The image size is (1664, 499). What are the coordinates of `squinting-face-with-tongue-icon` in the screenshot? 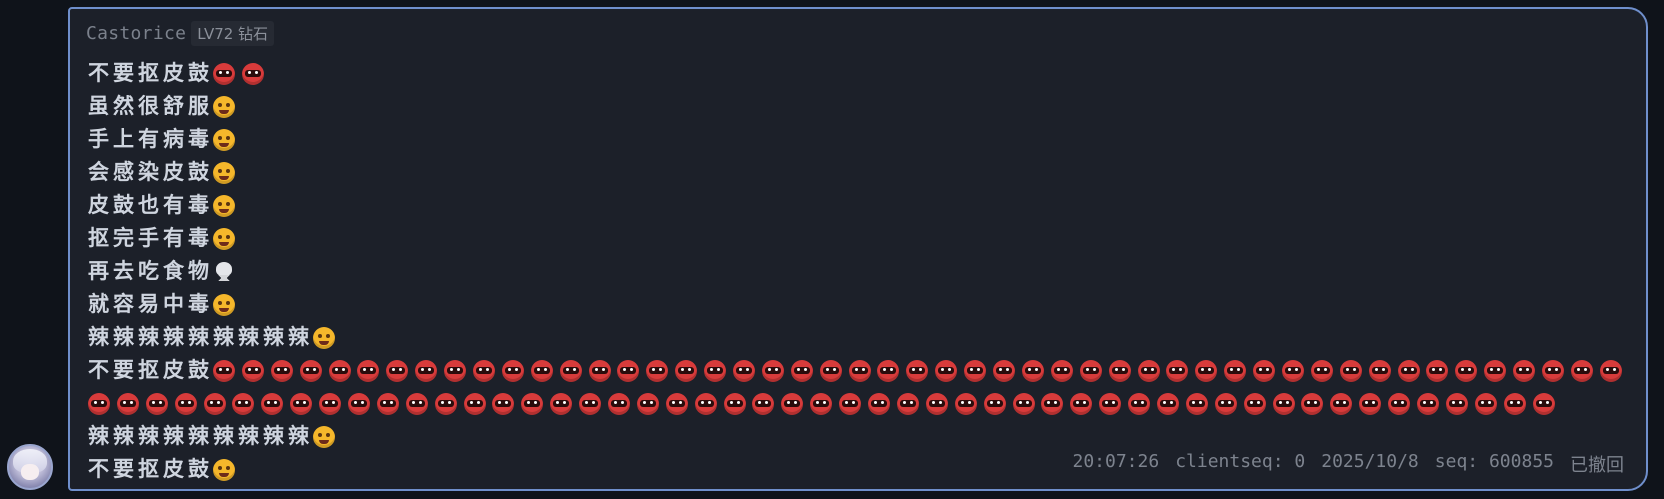 It's located at (224, 469).